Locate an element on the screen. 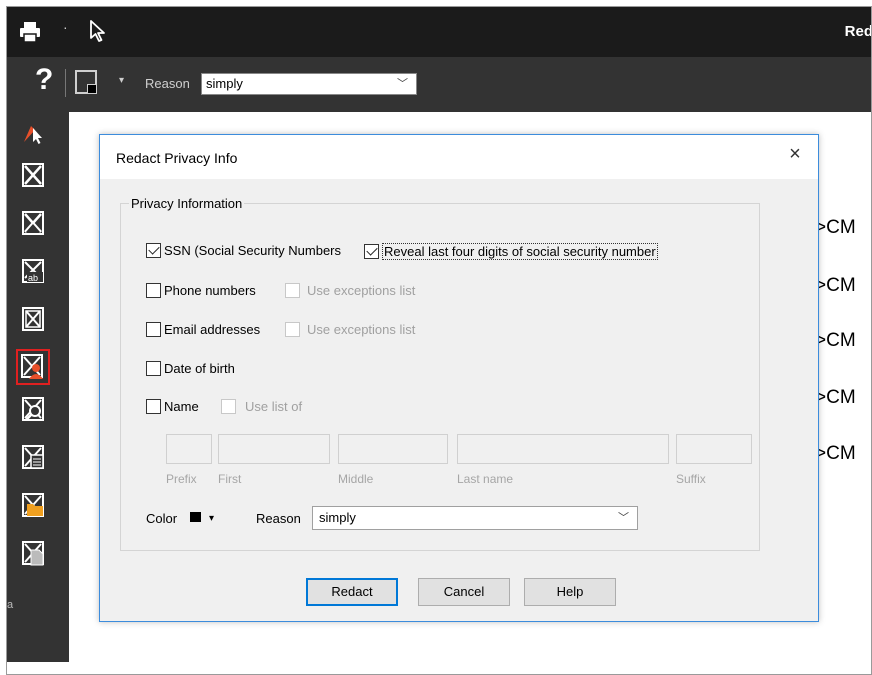  redact-document-icon is located at coordinates (33, 553).